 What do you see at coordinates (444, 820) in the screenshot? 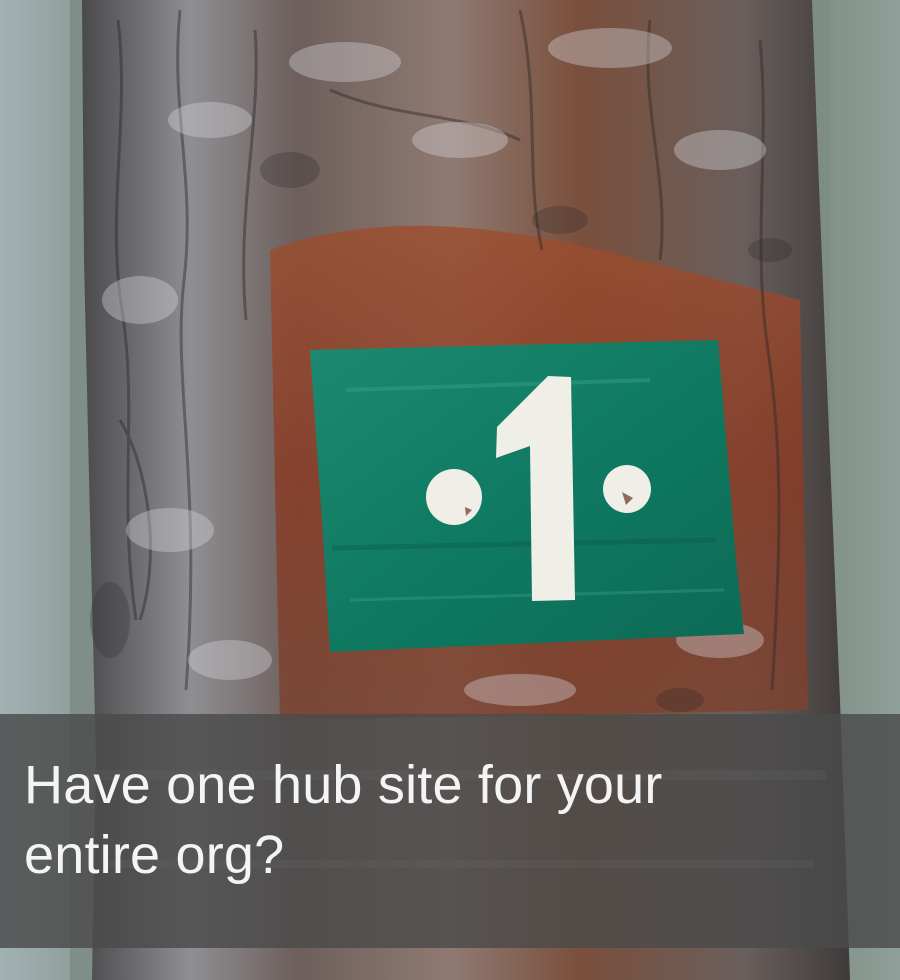
I see `caption-heading: Have one hub site for your entire org?` at bounding box center [444, 820].